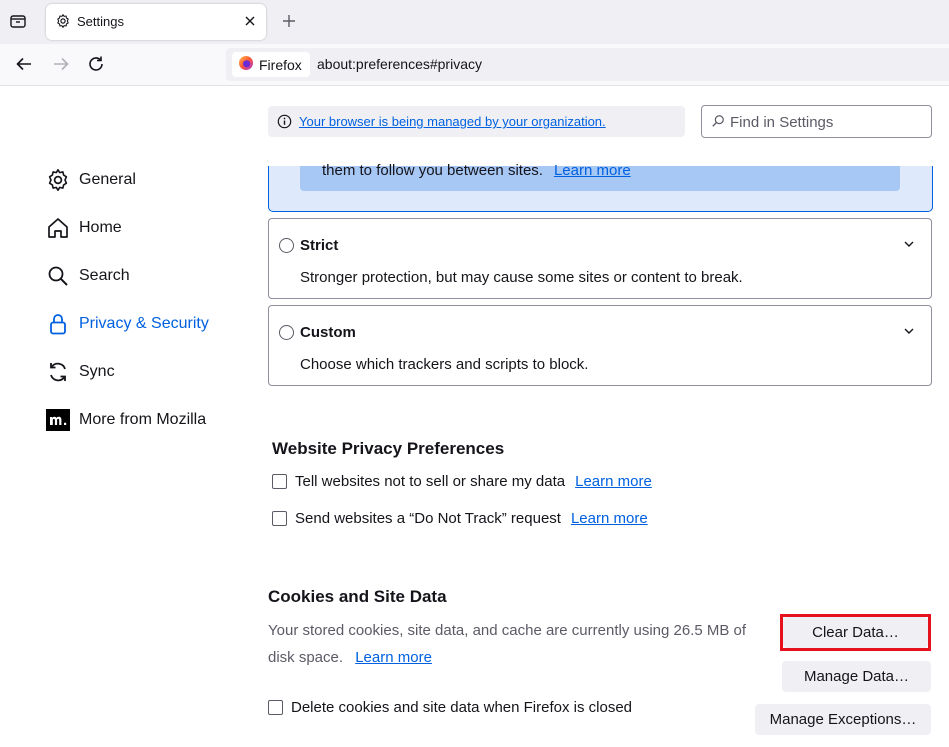 The height and width of the screenshot is (747, 949). Describe the element at coordinates (428, 518) in the screenshot. I see `dnt-label: Send websites a “Do Not Track” request` at that location.